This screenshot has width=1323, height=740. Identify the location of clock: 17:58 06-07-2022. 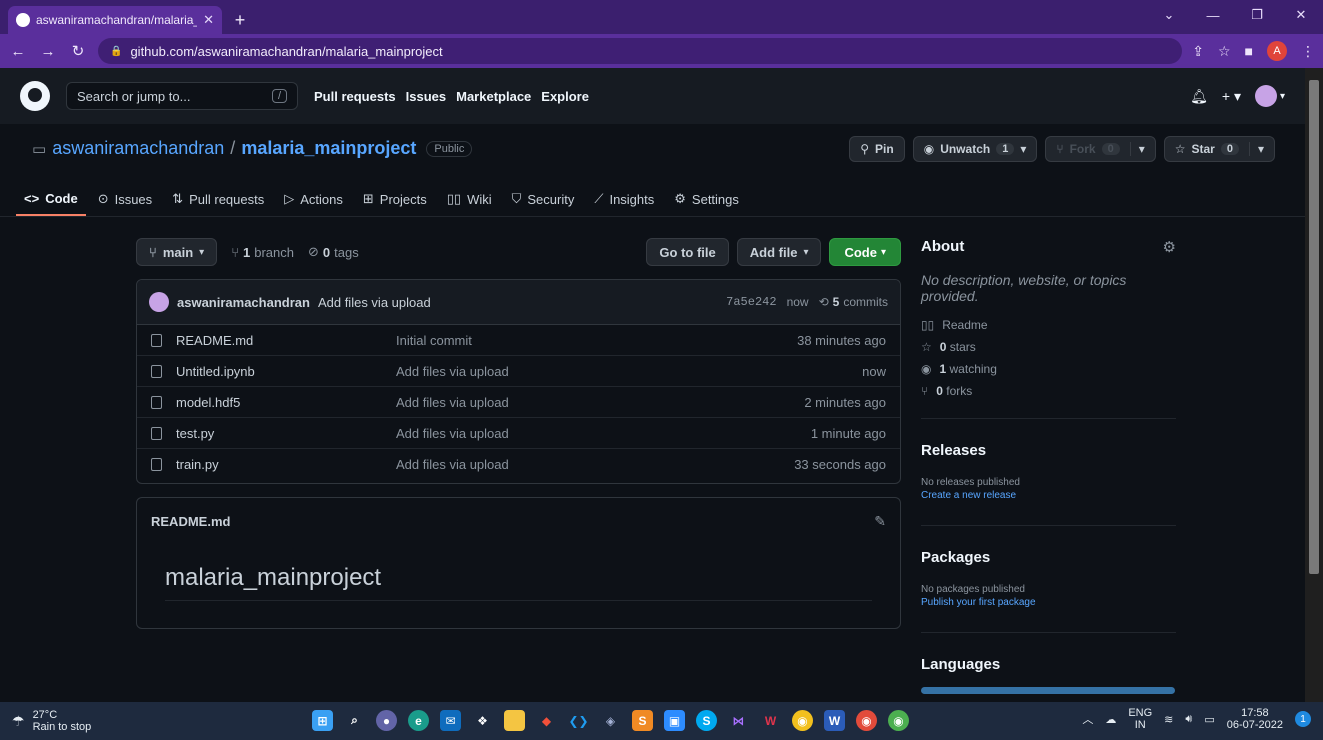
(1255, 719).